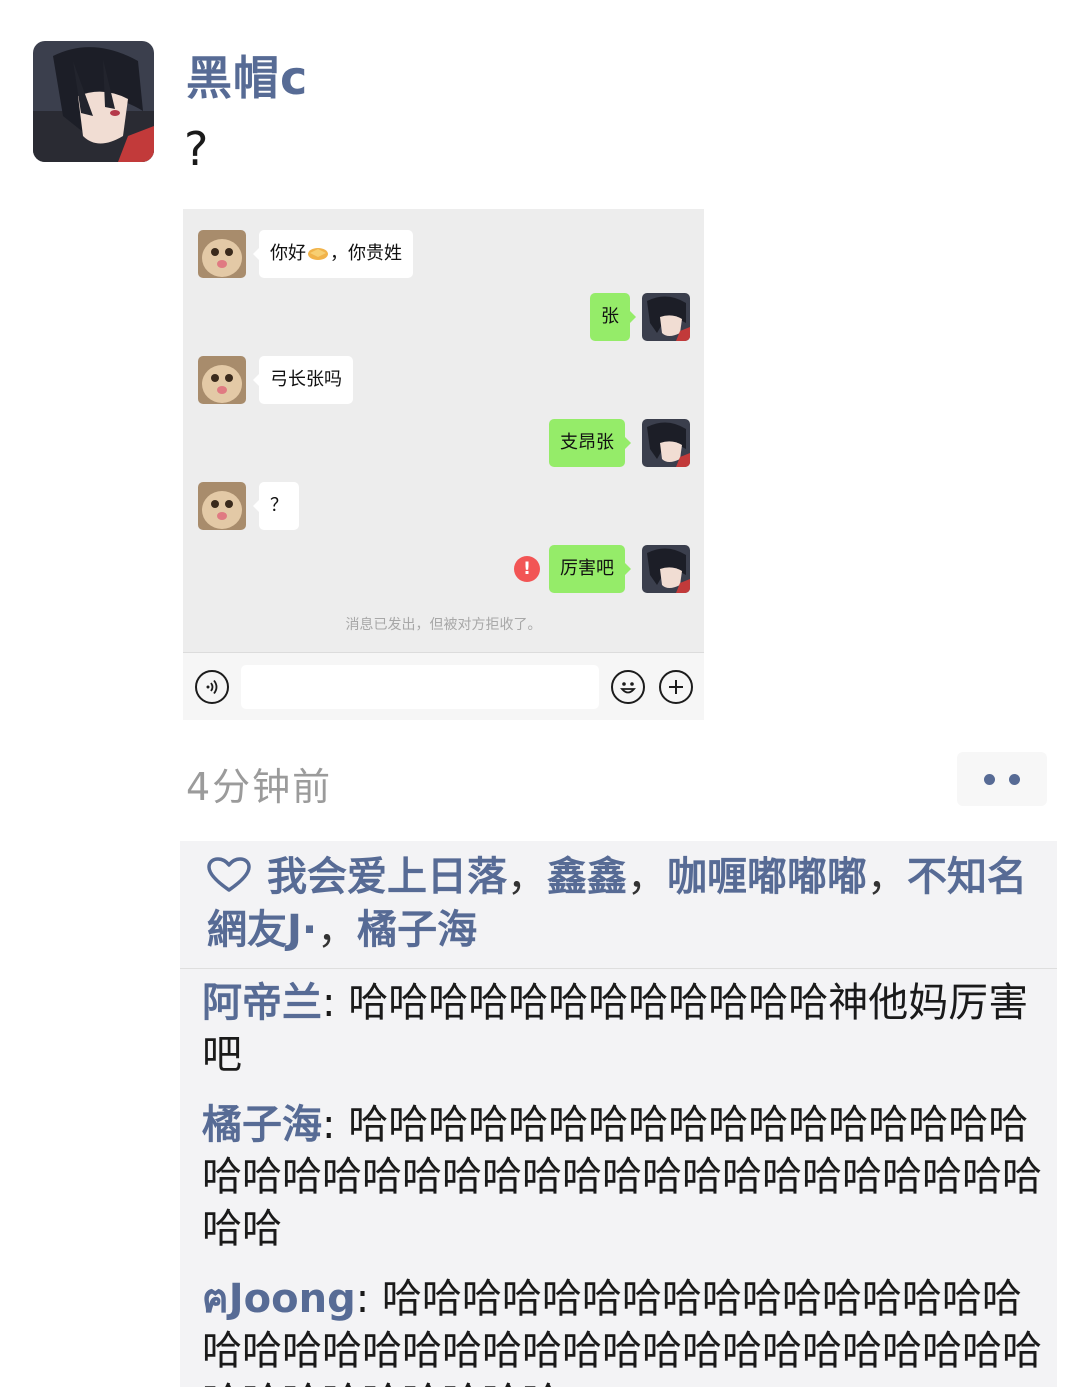 Image resolution: width=1078 pixels, height=1387 pixels. What do you see at coordinates (617, 903) in the screenshot?
I see `likes-list: 我会爱上日落，鑫鑫，咖喱嘟嘟嘟，不知名網友J·，橘子海` at bounding box center [617, 903].